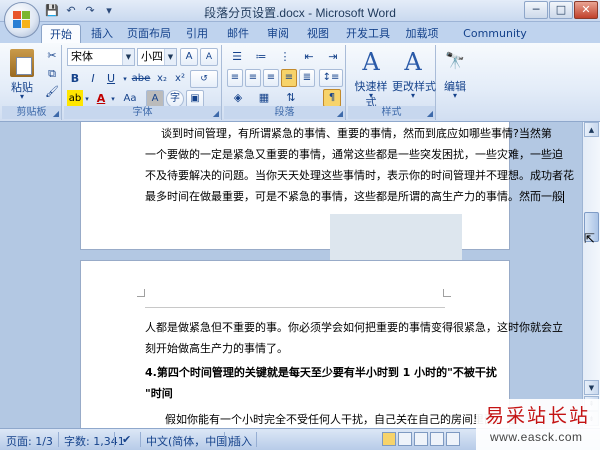 This screenshot has width=600, height=450. What do you see at coordinates (126, 439) in the screenshot?
I see `proofing-icon: ✔` at bounding box center [126, 439].